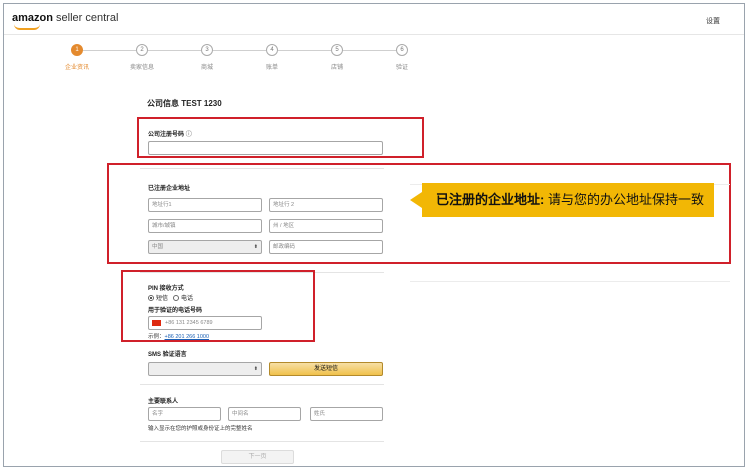 Image resolution: width=750 pixels, height=472 pixels. What do you see at coordinates (85, 18) in the screenshot?
I see `logo-subtitle: seller central` at bounding box center [85, 18].